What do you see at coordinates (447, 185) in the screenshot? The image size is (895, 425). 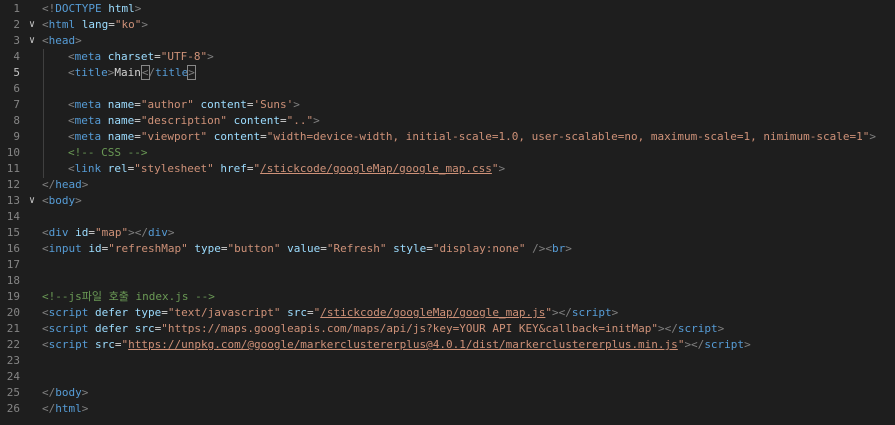 I see `code-line: 12 </head>` at bounding box center [447, 185].